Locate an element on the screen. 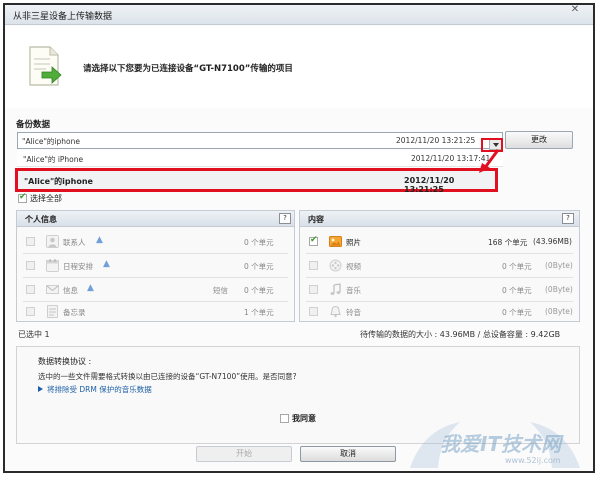 Image resolution: width=600 pixels, height=478 pixels. item-size: (43.96MB) is located at coordinates (552, 241).